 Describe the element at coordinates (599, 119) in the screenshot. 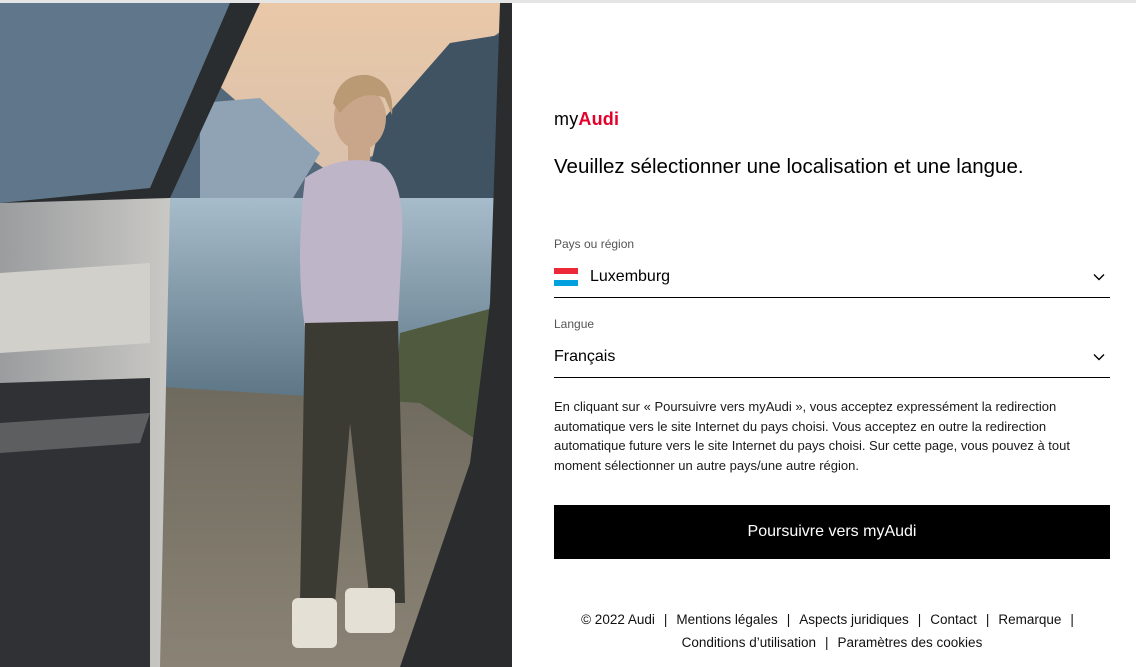

I see `logo-brand: Audi` at that location.